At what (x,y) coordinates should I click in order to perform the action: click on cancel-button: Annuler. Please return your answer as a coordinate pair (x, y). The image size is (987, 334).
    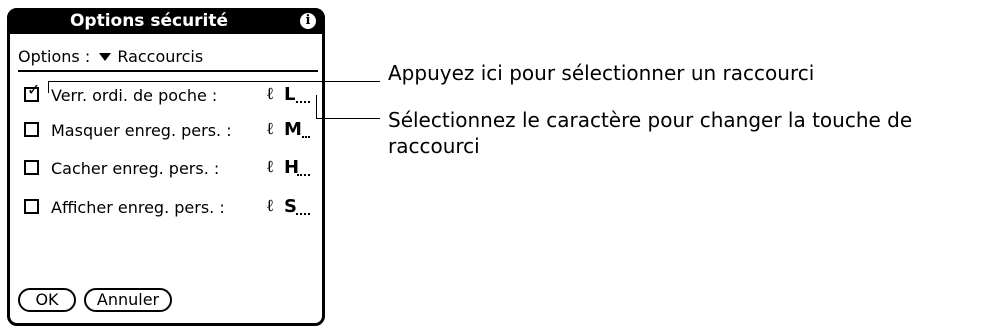
    Looking at the image, I should click on (128, 300).